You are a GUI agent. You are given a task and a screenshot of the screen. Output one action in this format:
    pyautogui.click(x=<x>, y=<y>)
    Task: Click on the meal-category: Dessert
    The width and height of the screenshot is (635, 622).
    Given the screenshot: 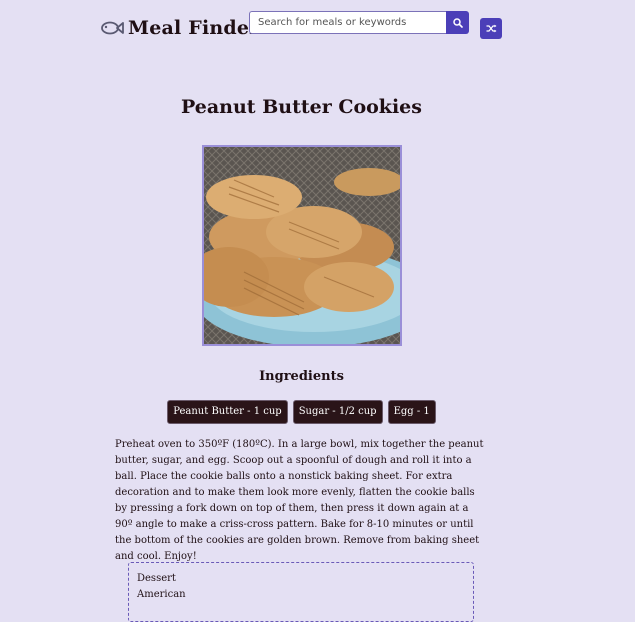 What is the action you would take?
    pyautogui.click(x=156, y=578)
    